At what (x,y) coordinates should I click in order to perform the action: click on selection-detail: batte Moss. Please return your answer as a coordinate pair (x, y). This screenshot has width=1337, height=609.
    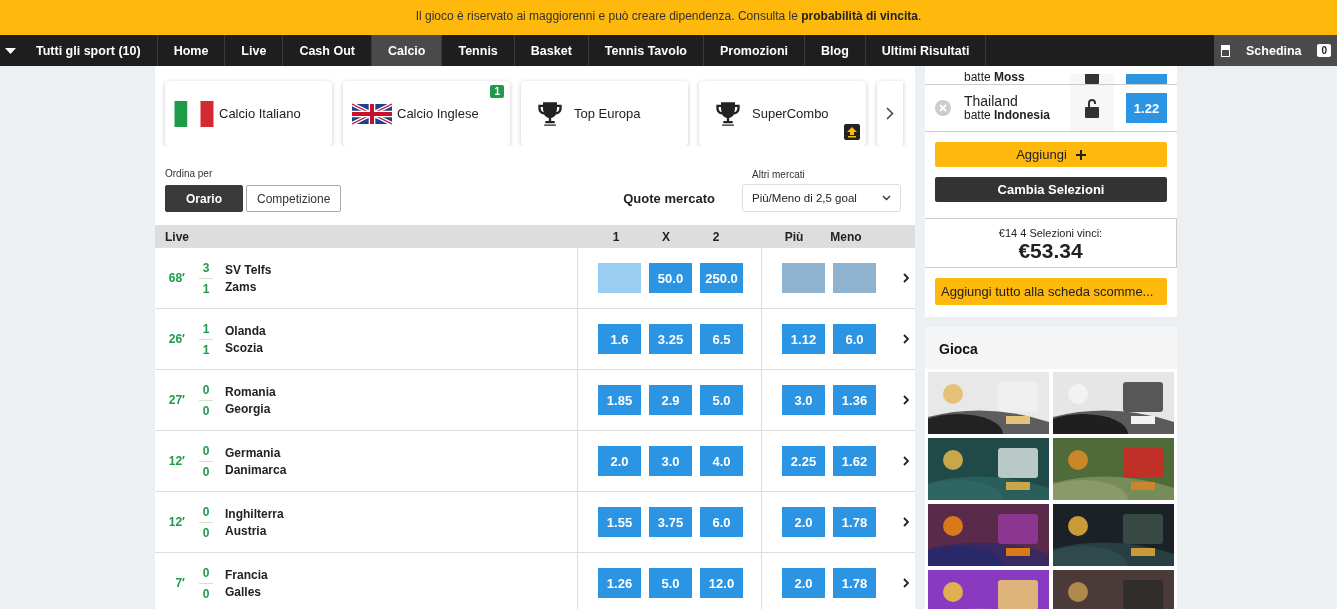
    Looking at the image, I should click on (995, 77).